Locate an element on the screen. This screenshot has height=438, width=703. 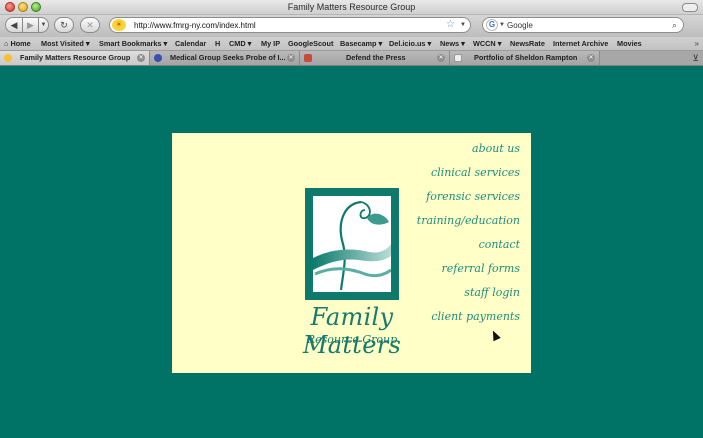
google-engine-icon: G is located at coordinates (492, 25).